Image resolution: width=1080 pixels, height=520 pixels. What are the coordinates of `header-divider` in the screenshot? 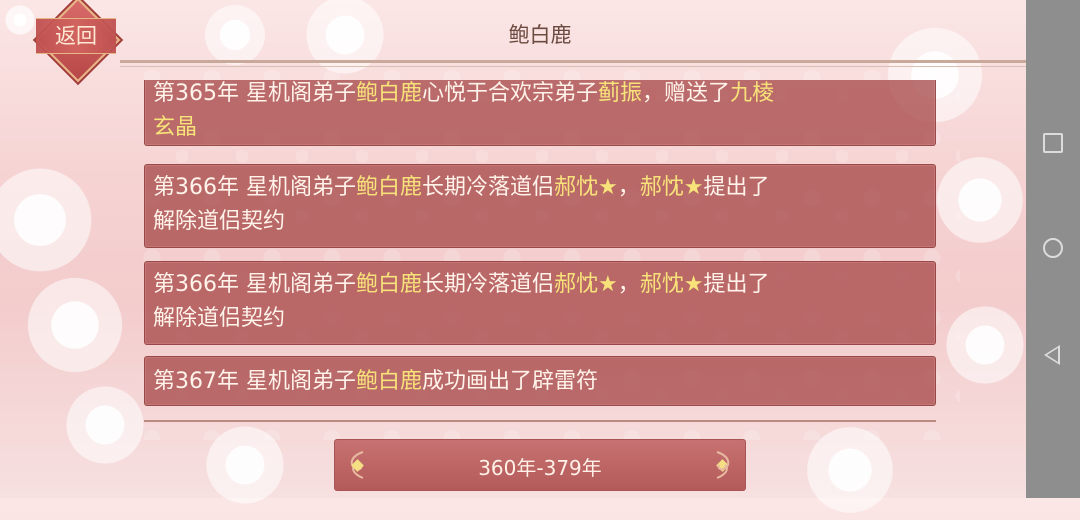 It's located at (573, 61).